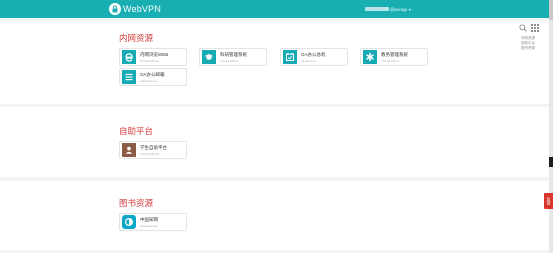 The height and width of the screenshot is (253, 553). Describe the element at coordinates (150, 154) in the screenshot. I see `card-address: 172.16.100.10` at that location.